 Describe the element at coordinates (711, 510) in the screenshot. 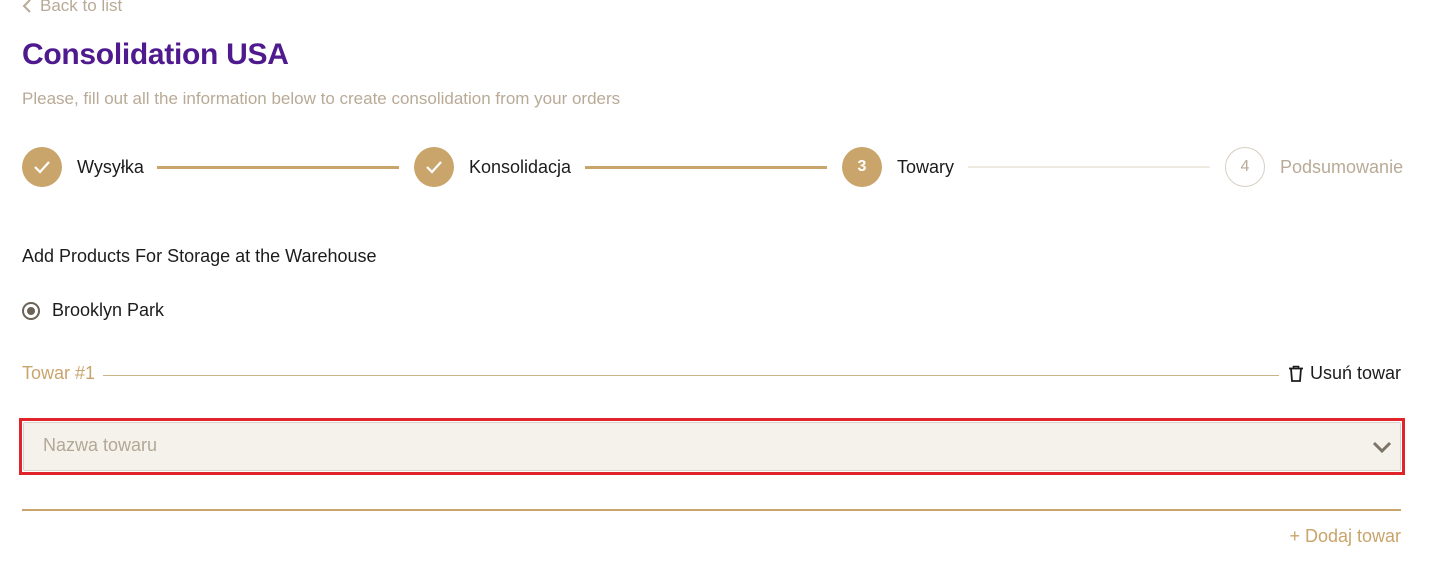

I see `items-bottom-divider` at that location.